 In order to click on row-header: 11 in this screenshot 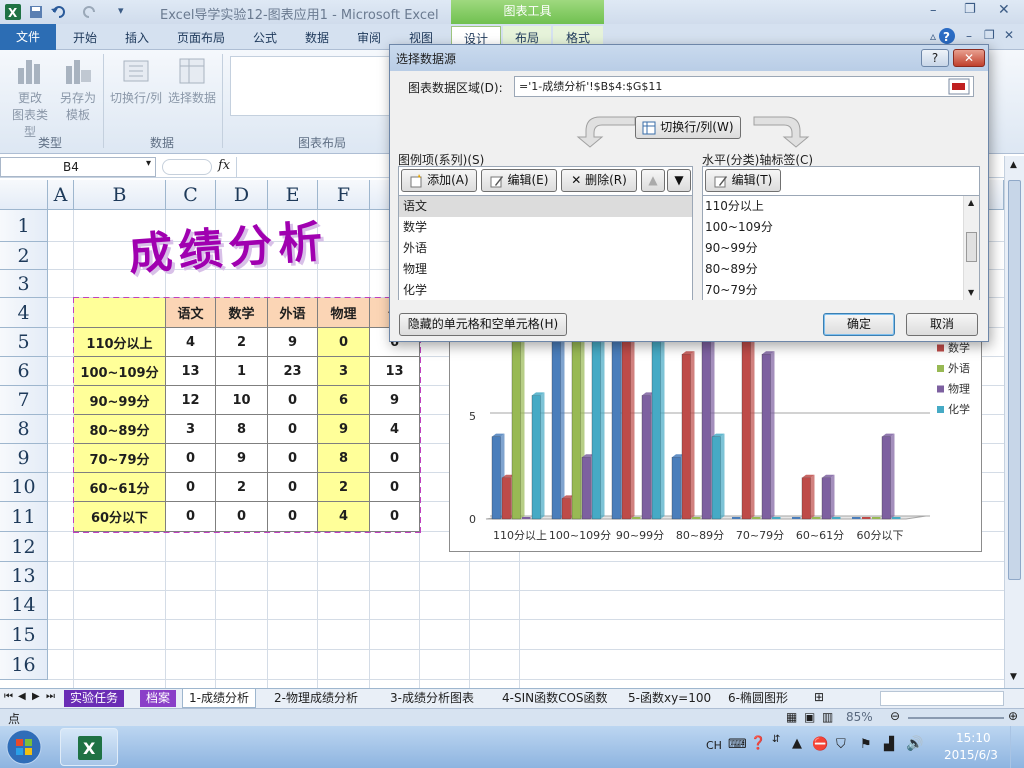, I will do `click(24, 517)`.